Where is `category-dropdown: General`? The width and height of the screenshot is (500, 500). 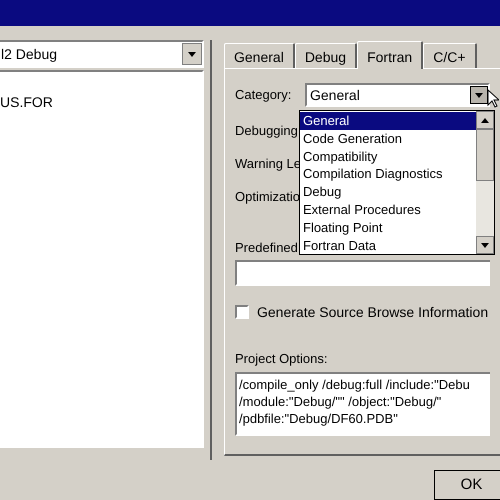
category-dropdown: General is located at coordinates (397, 95).